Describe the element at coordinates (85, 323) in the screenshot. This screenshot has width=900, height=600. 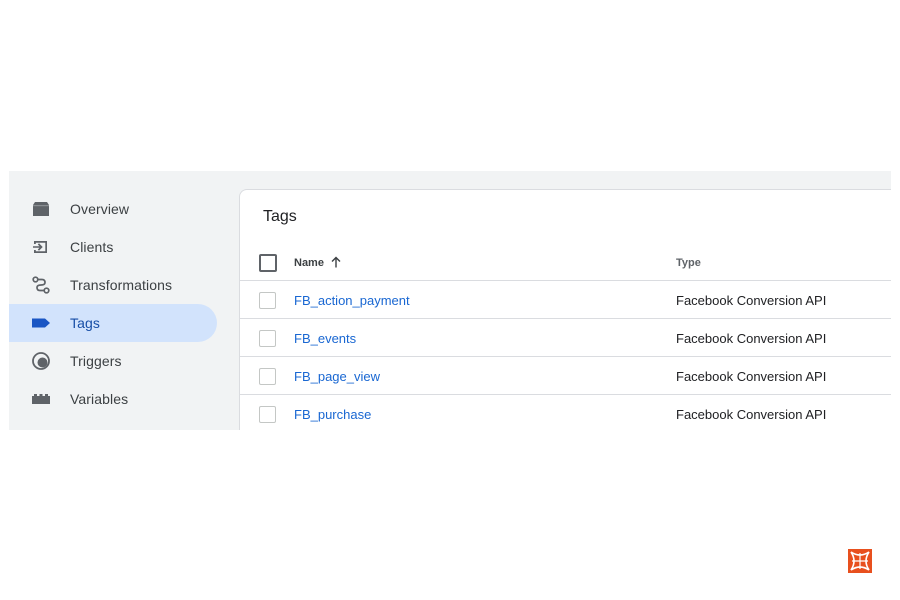
I see `sidebar-item-label: Tags` at that location.